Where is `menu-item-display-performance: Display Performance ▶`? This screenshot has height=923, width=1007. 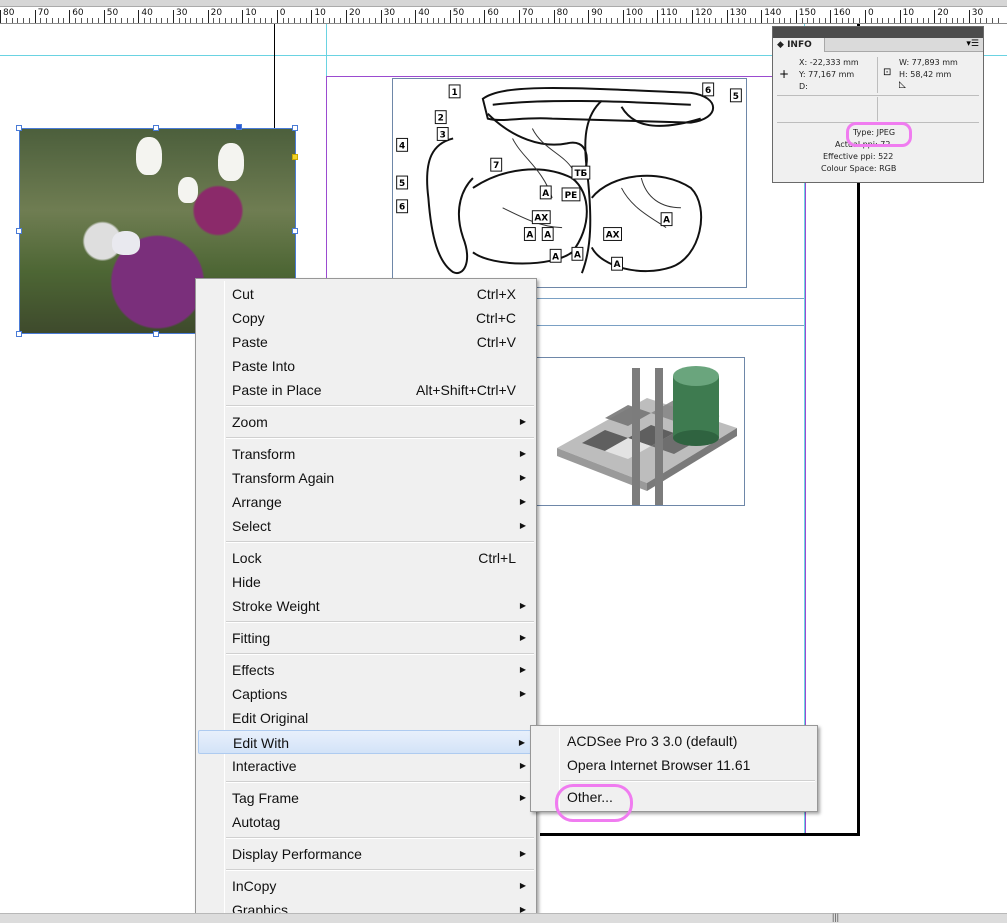
menu-item-display-performance: Display Performance ▶ is located at coordinates (366, 854).